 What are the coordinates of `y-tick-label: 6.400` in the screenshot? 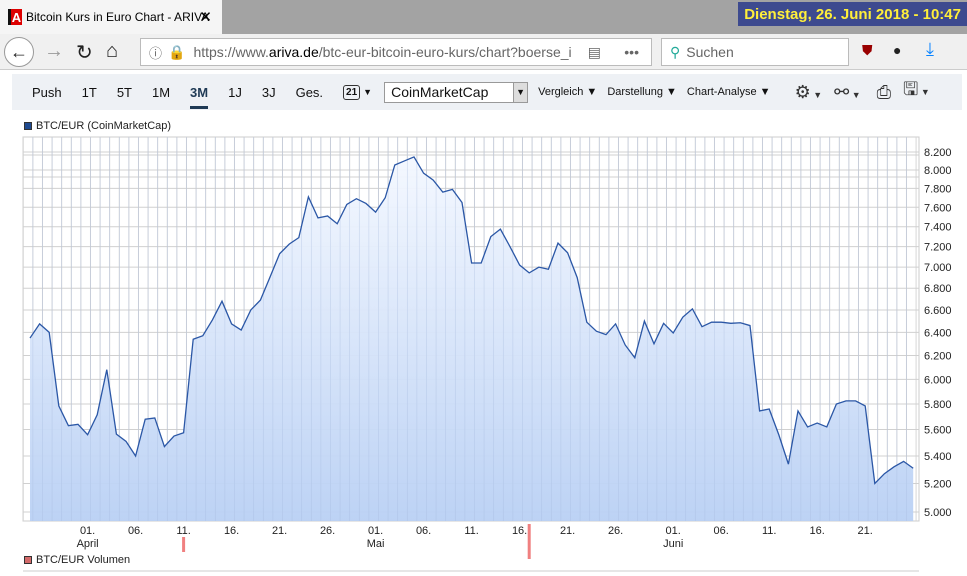 It's located at (938, 333).